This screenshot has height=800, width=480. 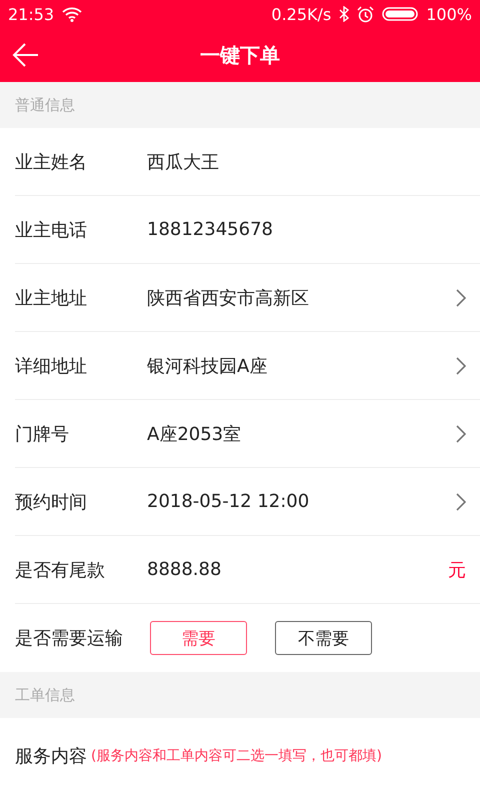 I want to click on currency-unit: 元, so click(x=457, y=570).